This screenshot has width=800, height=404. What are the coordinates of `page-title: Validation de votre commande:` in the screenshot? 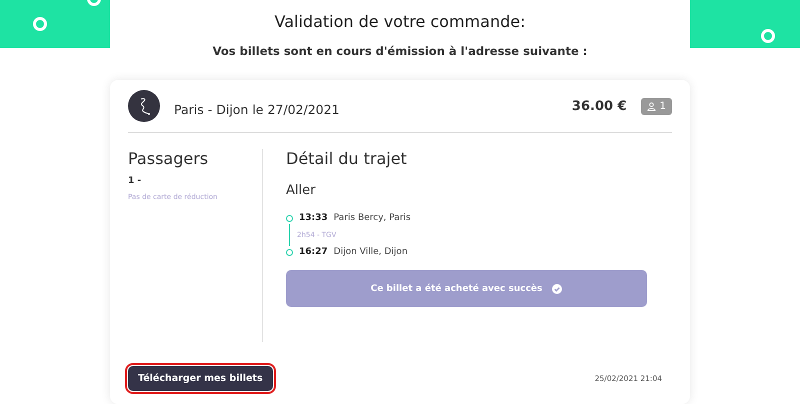 It's located at (400, 21).